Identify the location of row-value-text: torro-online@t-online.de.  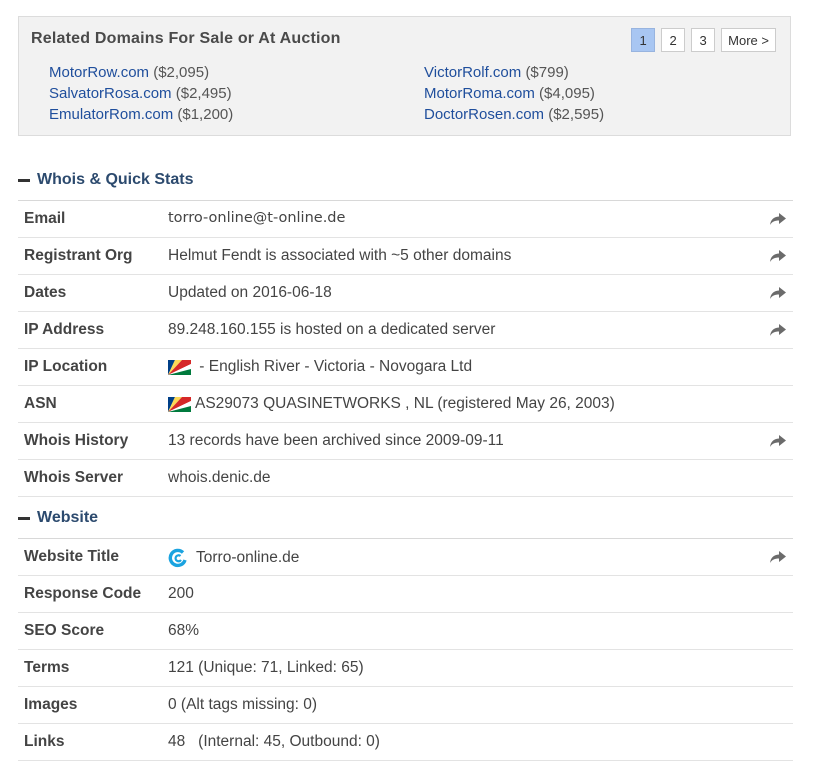
(257, 218).